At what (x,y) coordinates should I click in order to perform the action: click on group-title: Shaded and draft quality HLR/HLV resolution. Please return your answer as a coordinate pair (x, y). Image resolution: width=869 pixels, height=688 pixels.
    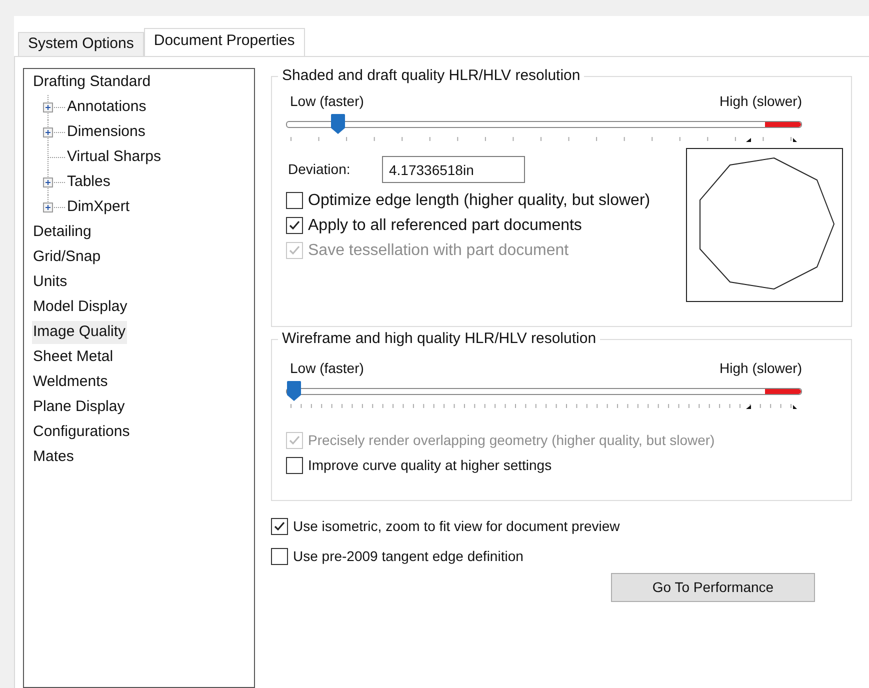
    Looking at the image, I should click on (431, 76).